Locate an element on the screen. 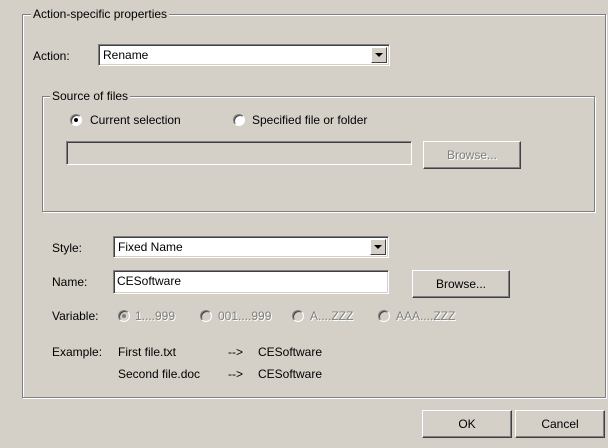 The width and height of the screenshot is (608, 448). action-label: Action: is located at coordinates (51, 56).